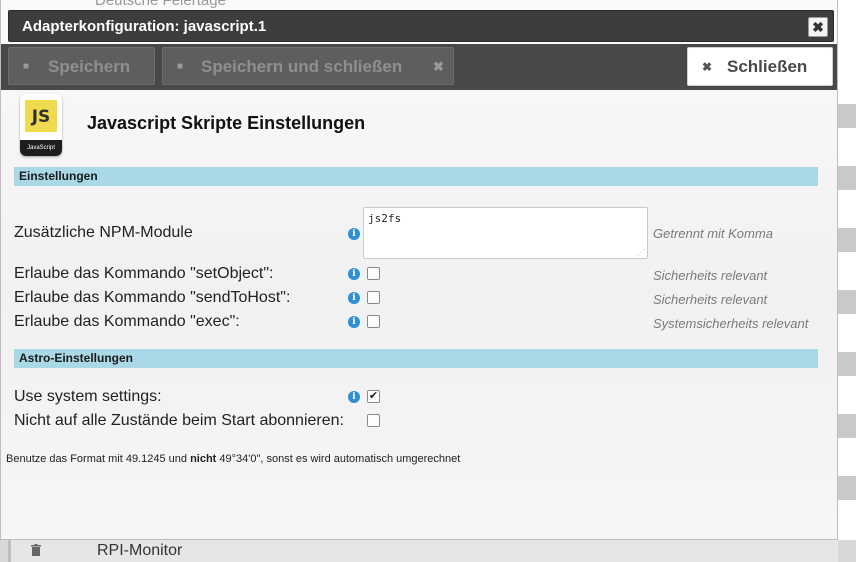 Image resolution: width=856 pixels, height=562 pixels. I want to click on use-system-settings-label: Use system settings:, so click(88, 396).